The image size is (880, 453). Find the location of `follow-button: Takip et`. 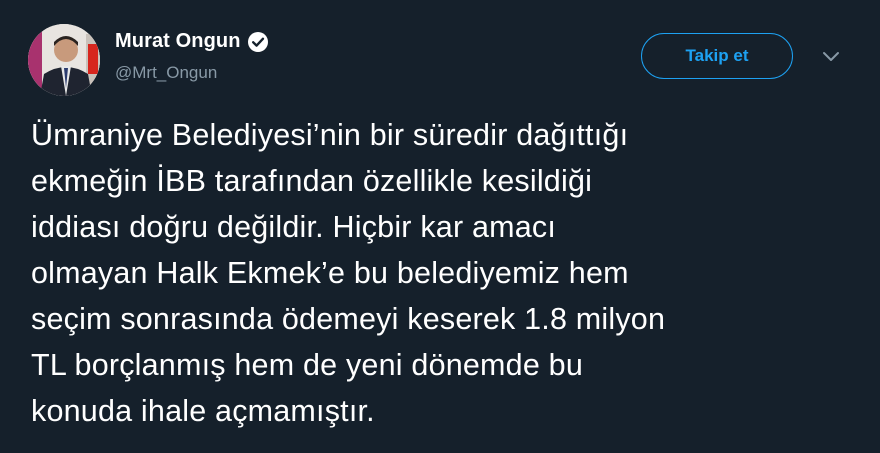

follow-button: Takip et is located at coordinates (717, 56).